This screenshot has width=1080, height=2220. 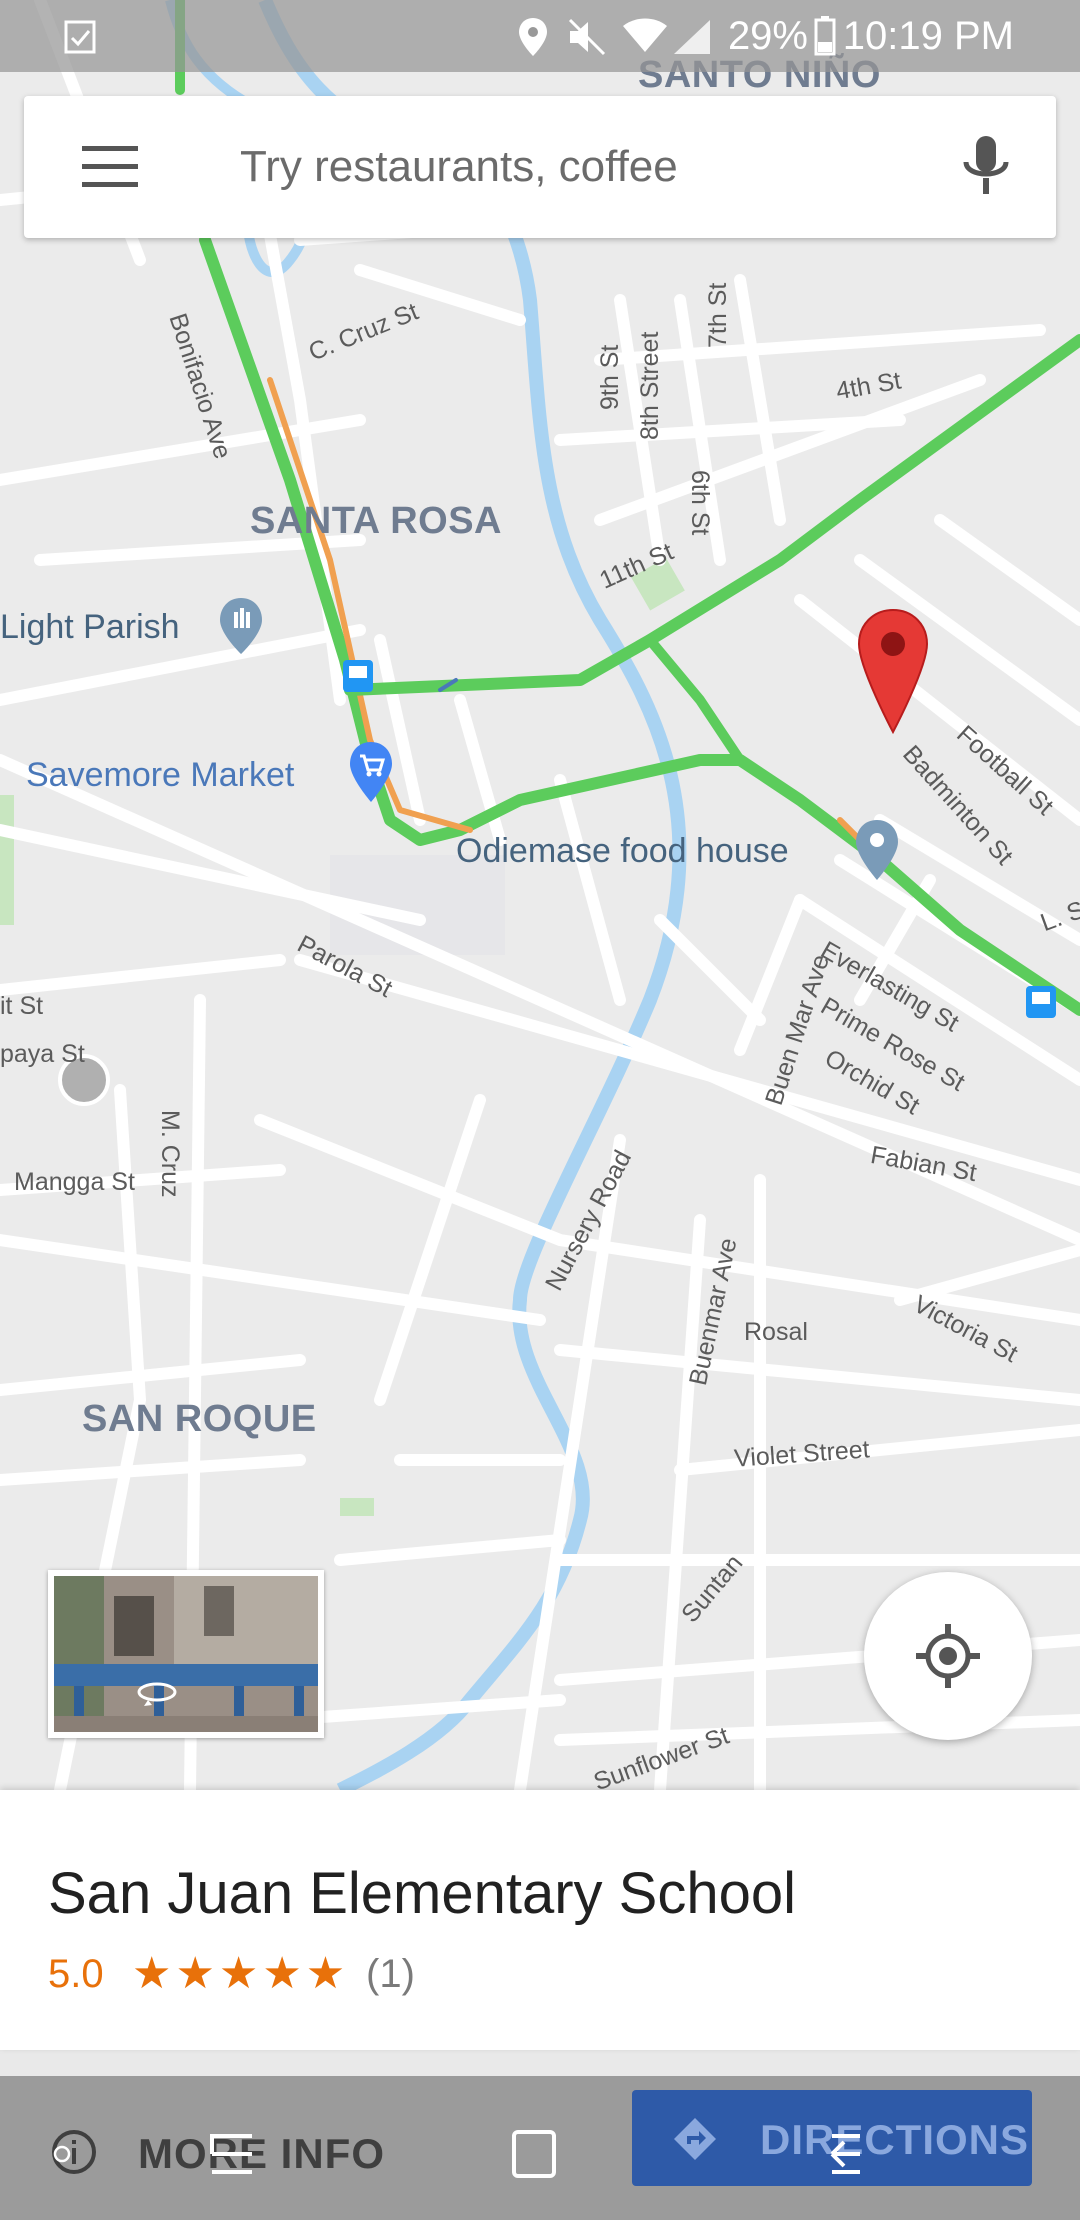 What do you see at coordinates (110, 167) in the screenshot?
I see `hamburger-menu-icon` at bounding box center [110, 167].